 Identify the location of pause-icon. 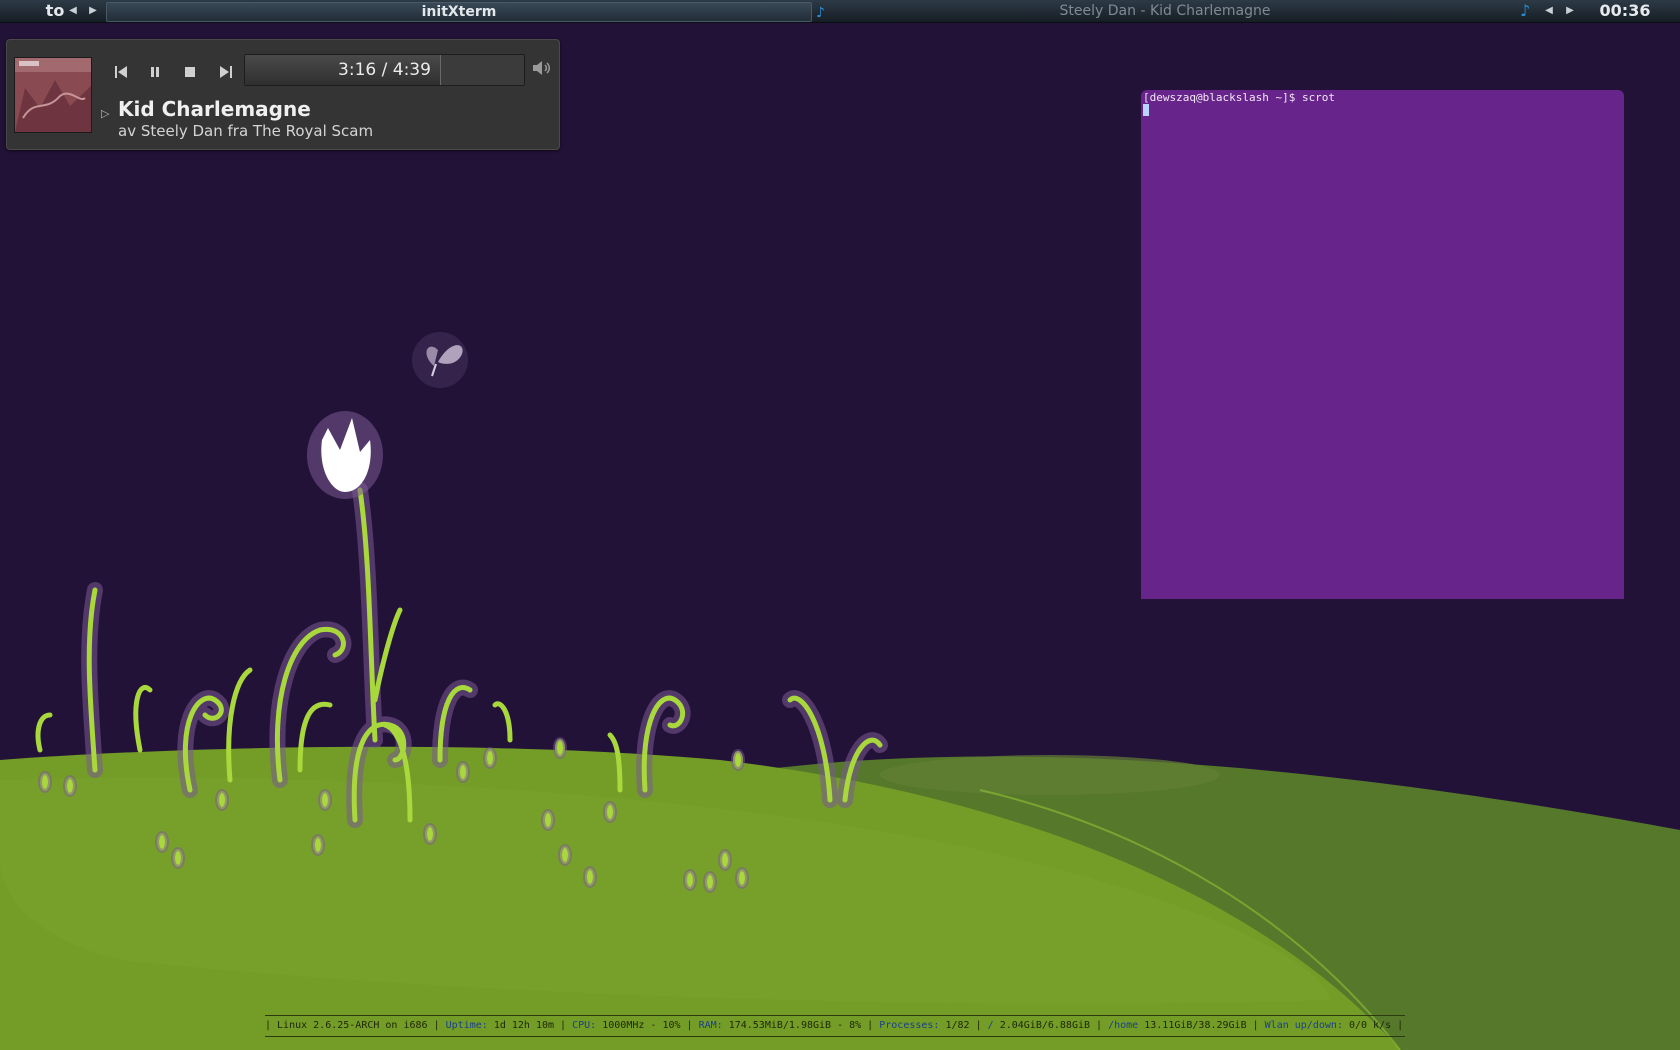
(155, 72).